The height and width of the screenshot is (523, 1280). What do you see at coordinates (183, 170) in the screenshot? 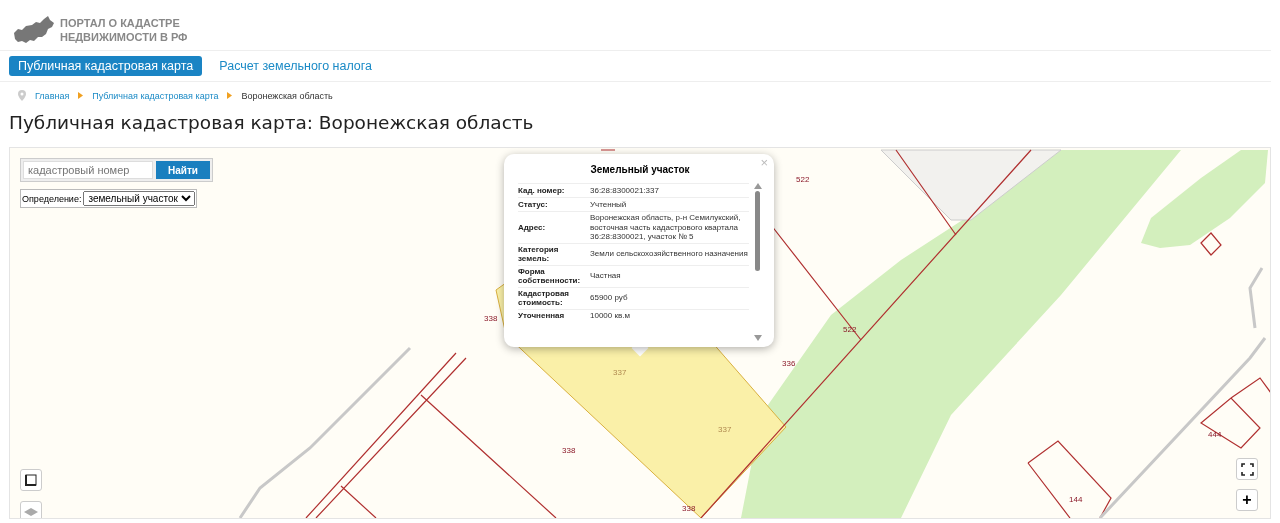
I see `find-button: Найти` at bounding box center [183, 170].